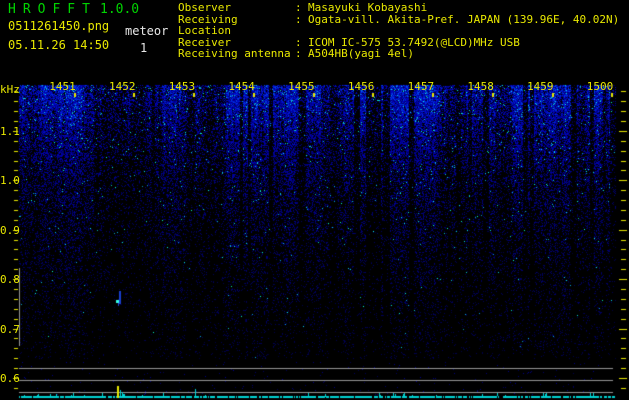  I want to click on time-tick-label: 1454, so click(241, 86).